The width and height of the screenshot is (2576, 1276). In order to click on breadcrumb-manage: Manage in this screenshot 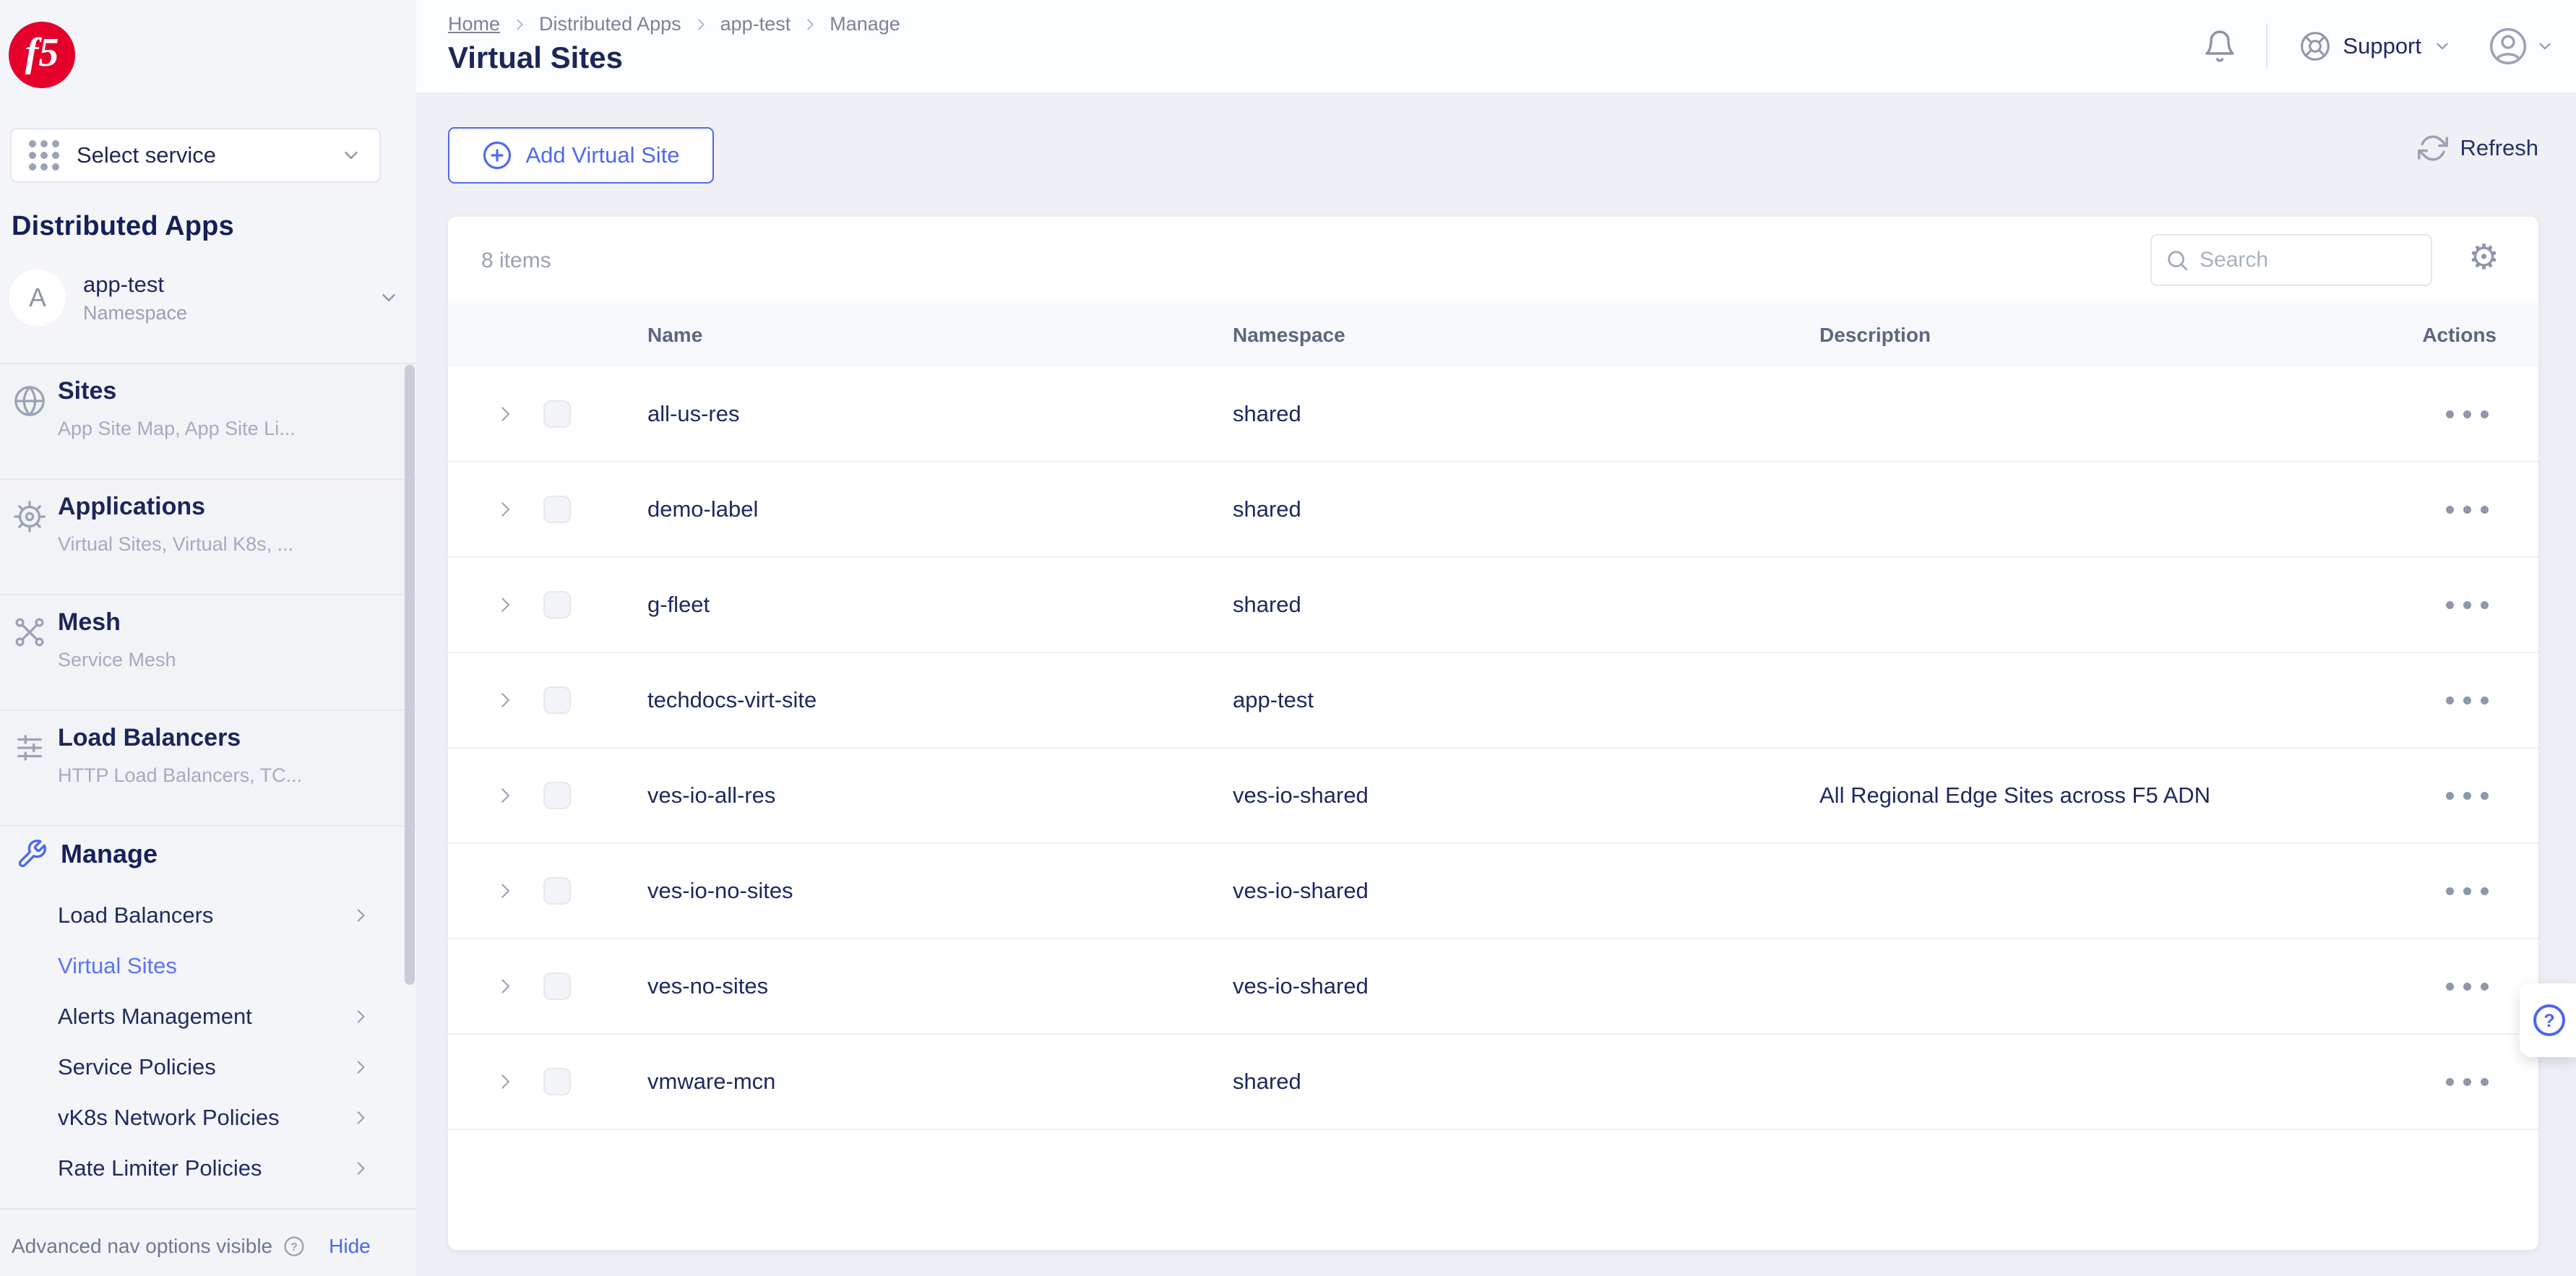, I will do `click(865, 24)`.